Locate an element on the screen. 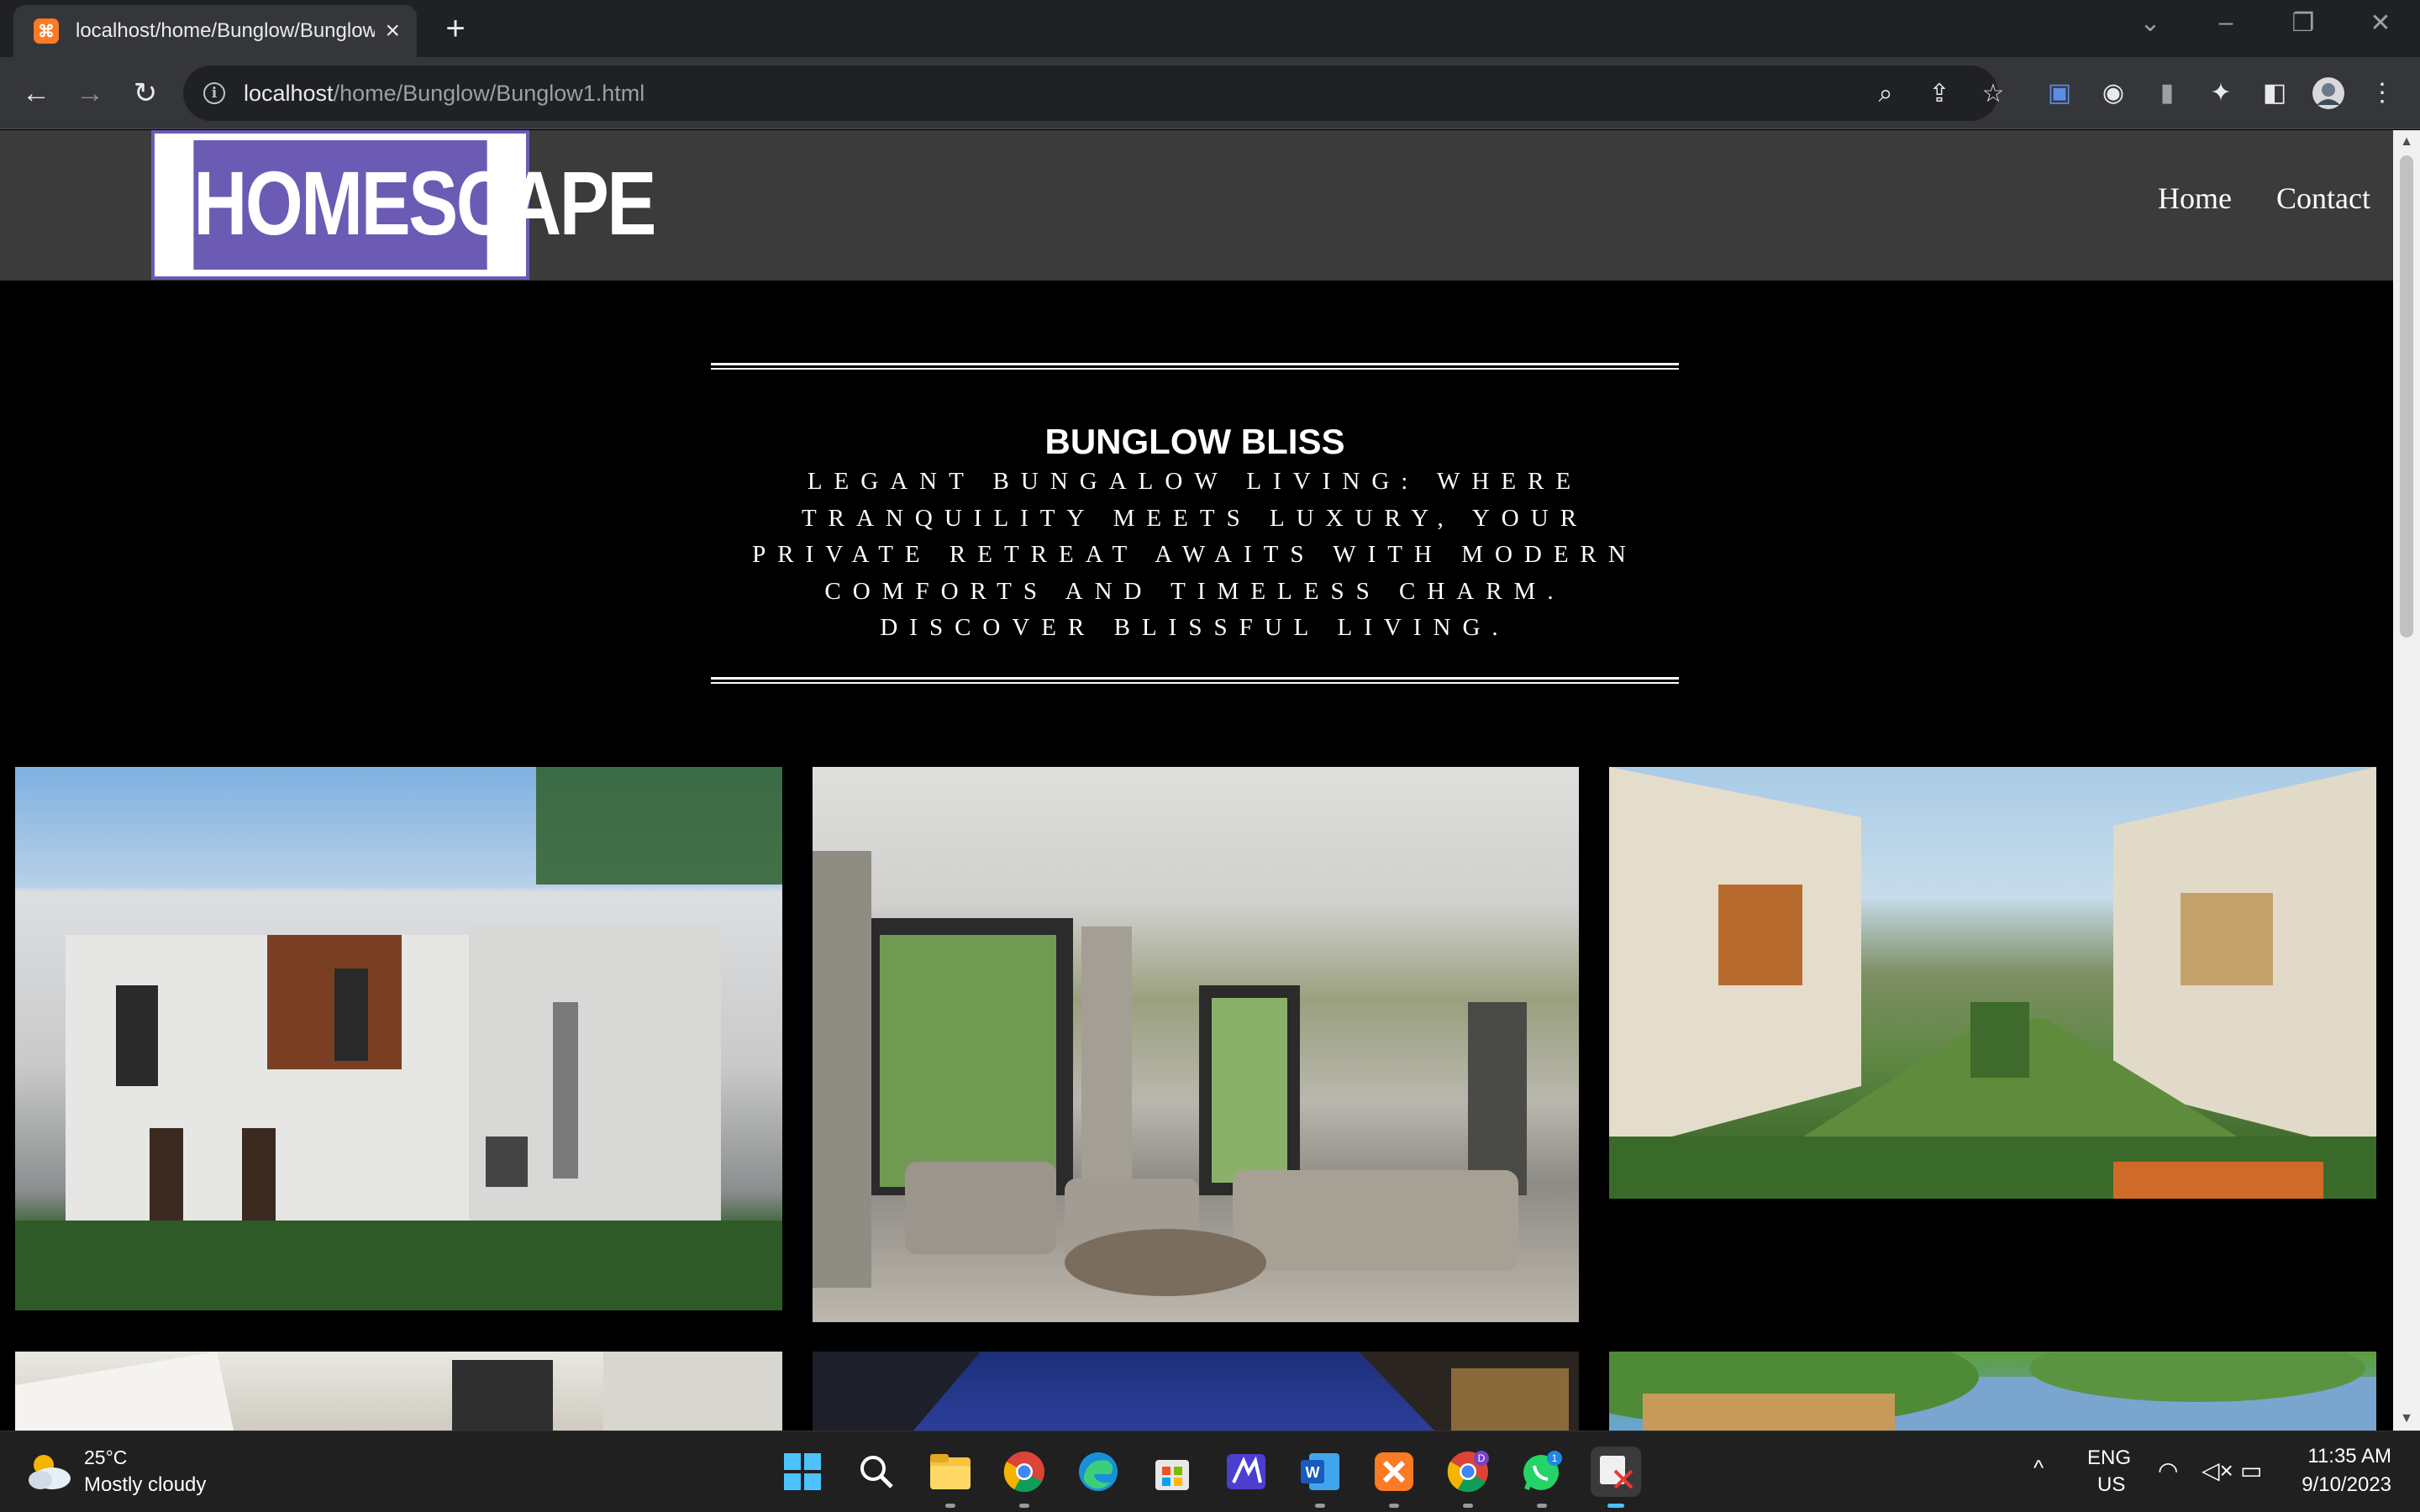  hero-bottom-rule is located at coordinates (1195, 680).